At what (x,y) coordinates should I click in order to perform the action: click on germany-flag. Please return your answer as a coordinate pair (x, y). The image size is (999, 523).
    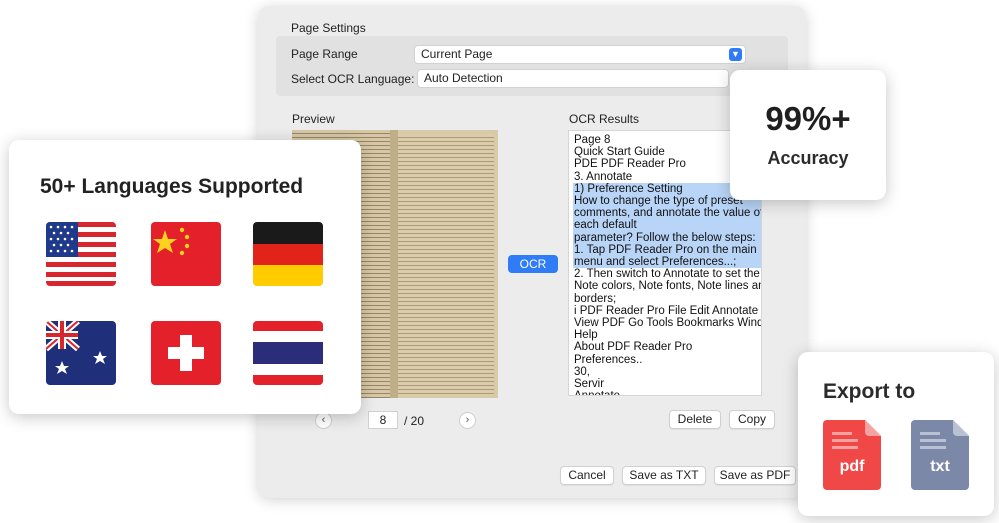
    Looking at the image, I should click on (288, 254).